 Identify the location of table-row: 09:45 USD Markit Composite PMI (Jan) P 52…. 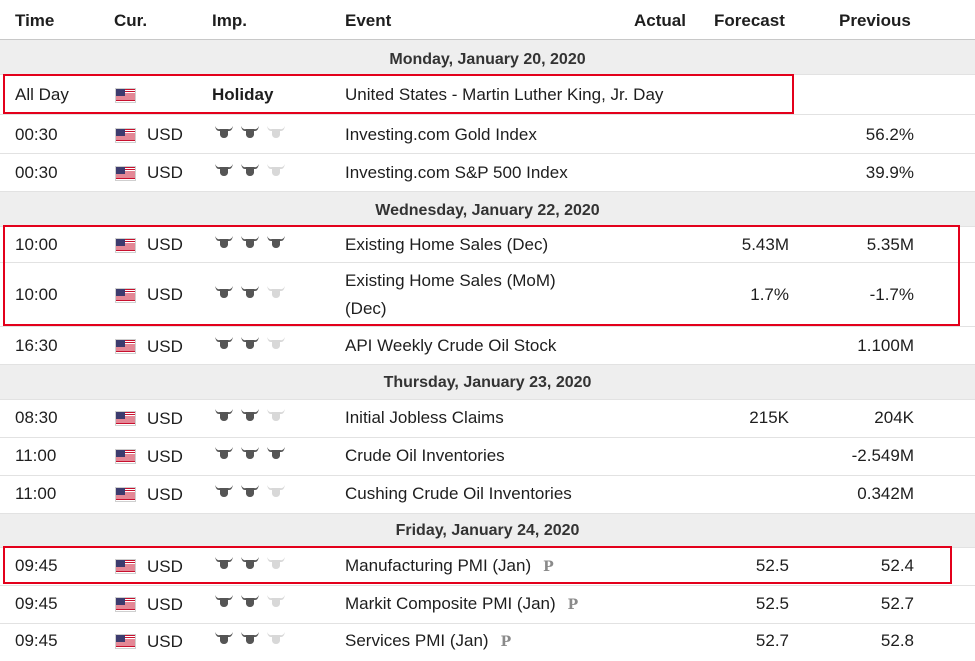
(487, 605).